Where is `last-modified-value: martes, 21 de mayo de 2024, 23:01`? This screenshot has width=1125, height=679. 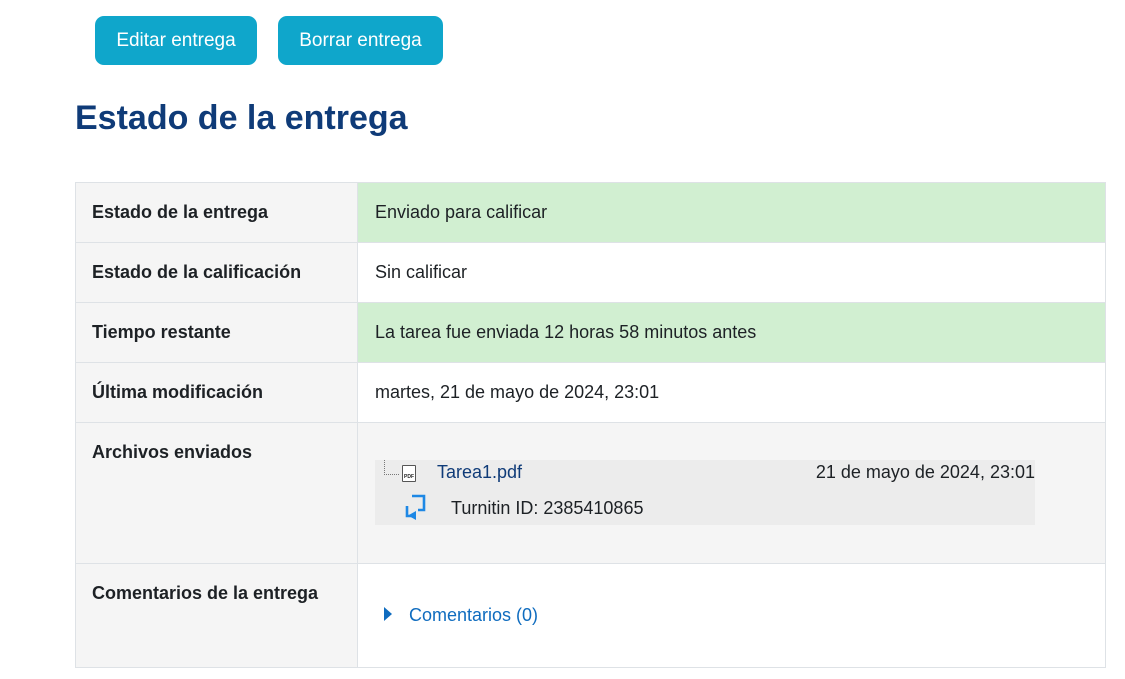 last-modified-value: martes, 21 de mayo de 2024, 23:01 is located at coordinates (731, 392).